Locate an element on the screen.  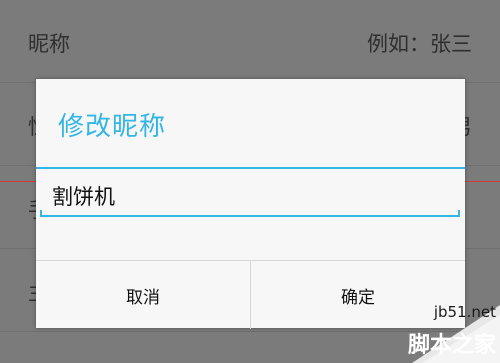
cancel-button: 取消 is located at coordinates (143, 295).